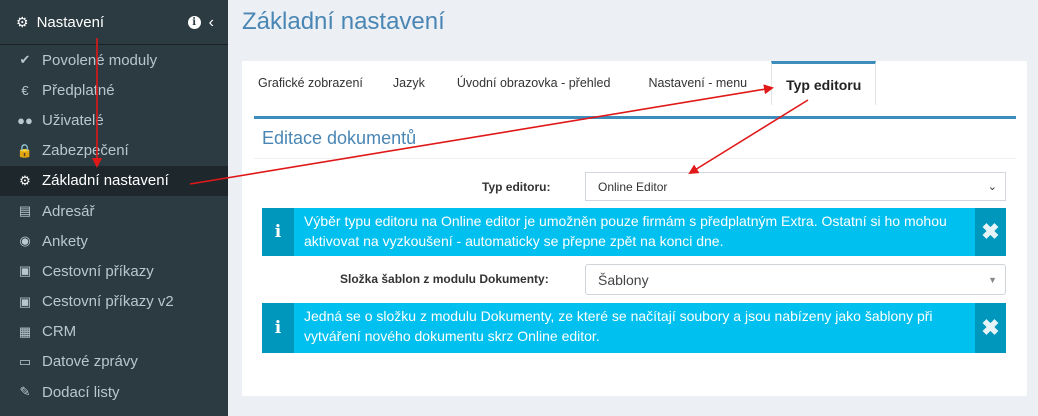 Image resolution: width=1038 pixels, height=416 pixels. Describe the element at coordinates (25, 60) in the screenshot. I see `check-icon: ✔` at that location.